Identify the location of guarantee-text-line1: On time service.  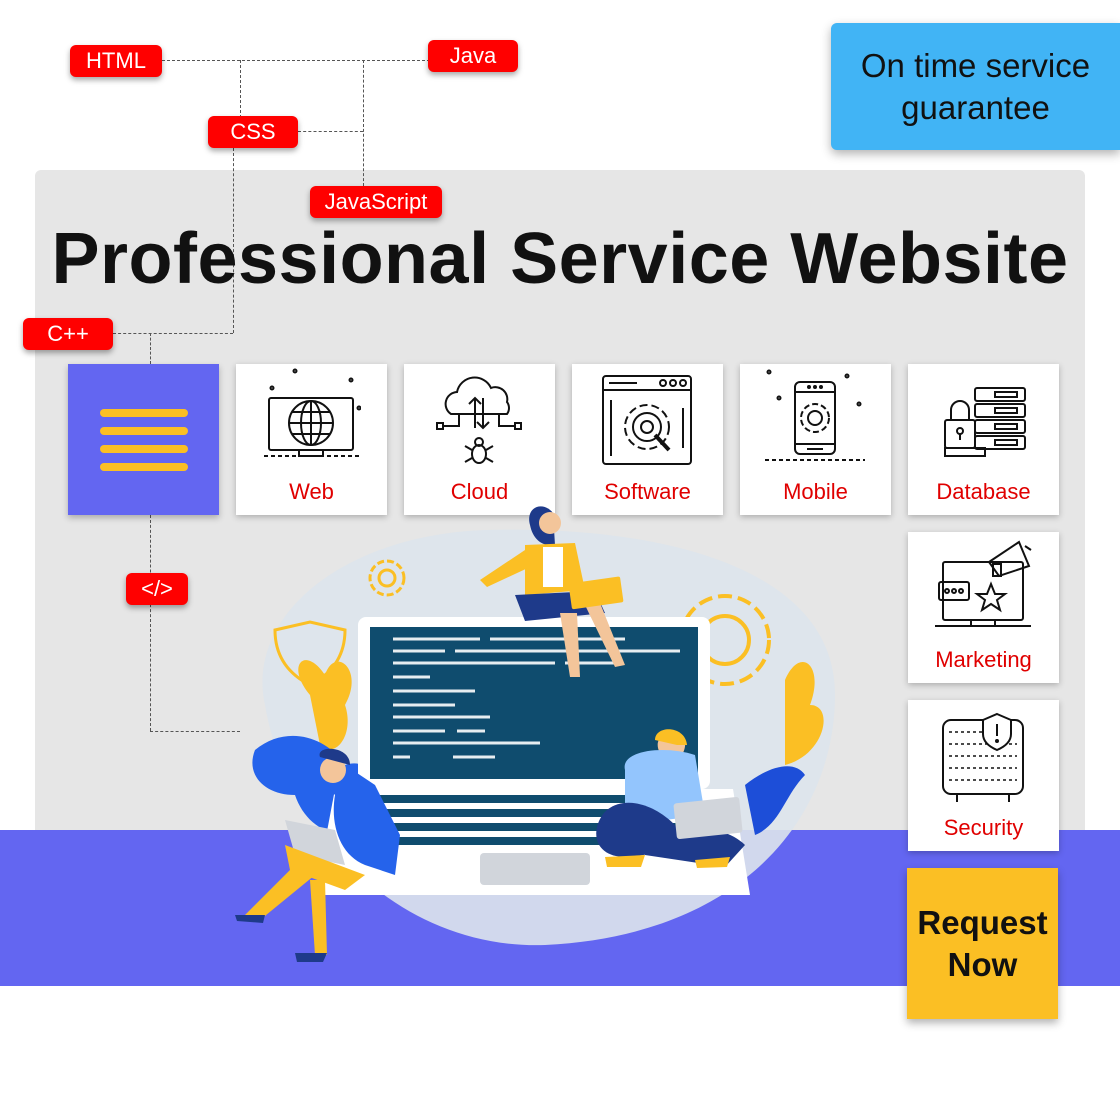
(975, 65).